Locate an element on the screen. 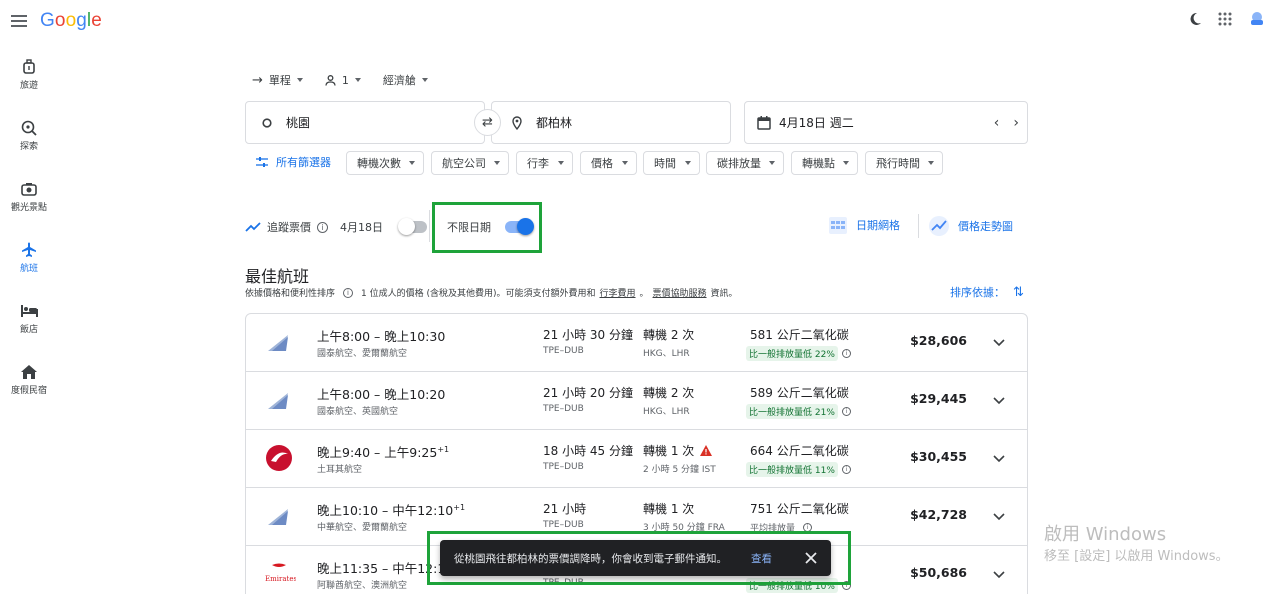 The image size is (1280, 594). filter-chip-times: 時間 is located at coordinates (671, 163).